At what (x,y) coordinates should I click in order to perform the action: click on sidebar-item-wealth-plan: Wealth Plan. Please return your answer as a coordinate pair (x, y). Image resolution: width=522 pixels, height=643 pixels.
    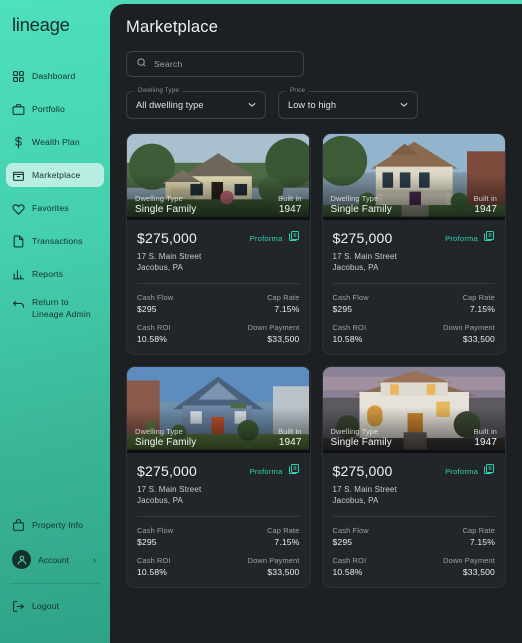
    Looking at the image, I should click on (55, 142).